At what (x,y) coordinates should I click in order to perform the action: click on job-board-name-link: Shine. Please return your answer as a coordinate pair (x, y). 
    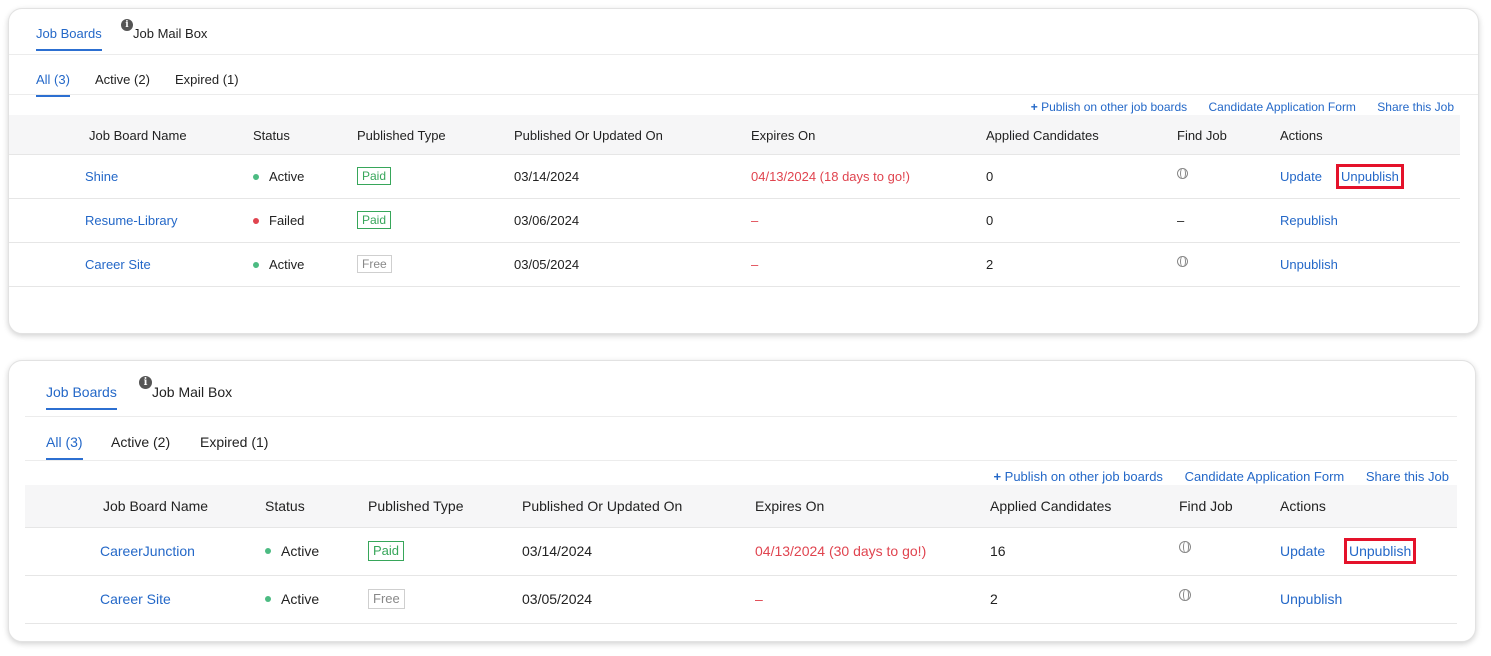
    Looking at the image, I should click on (101, 176).